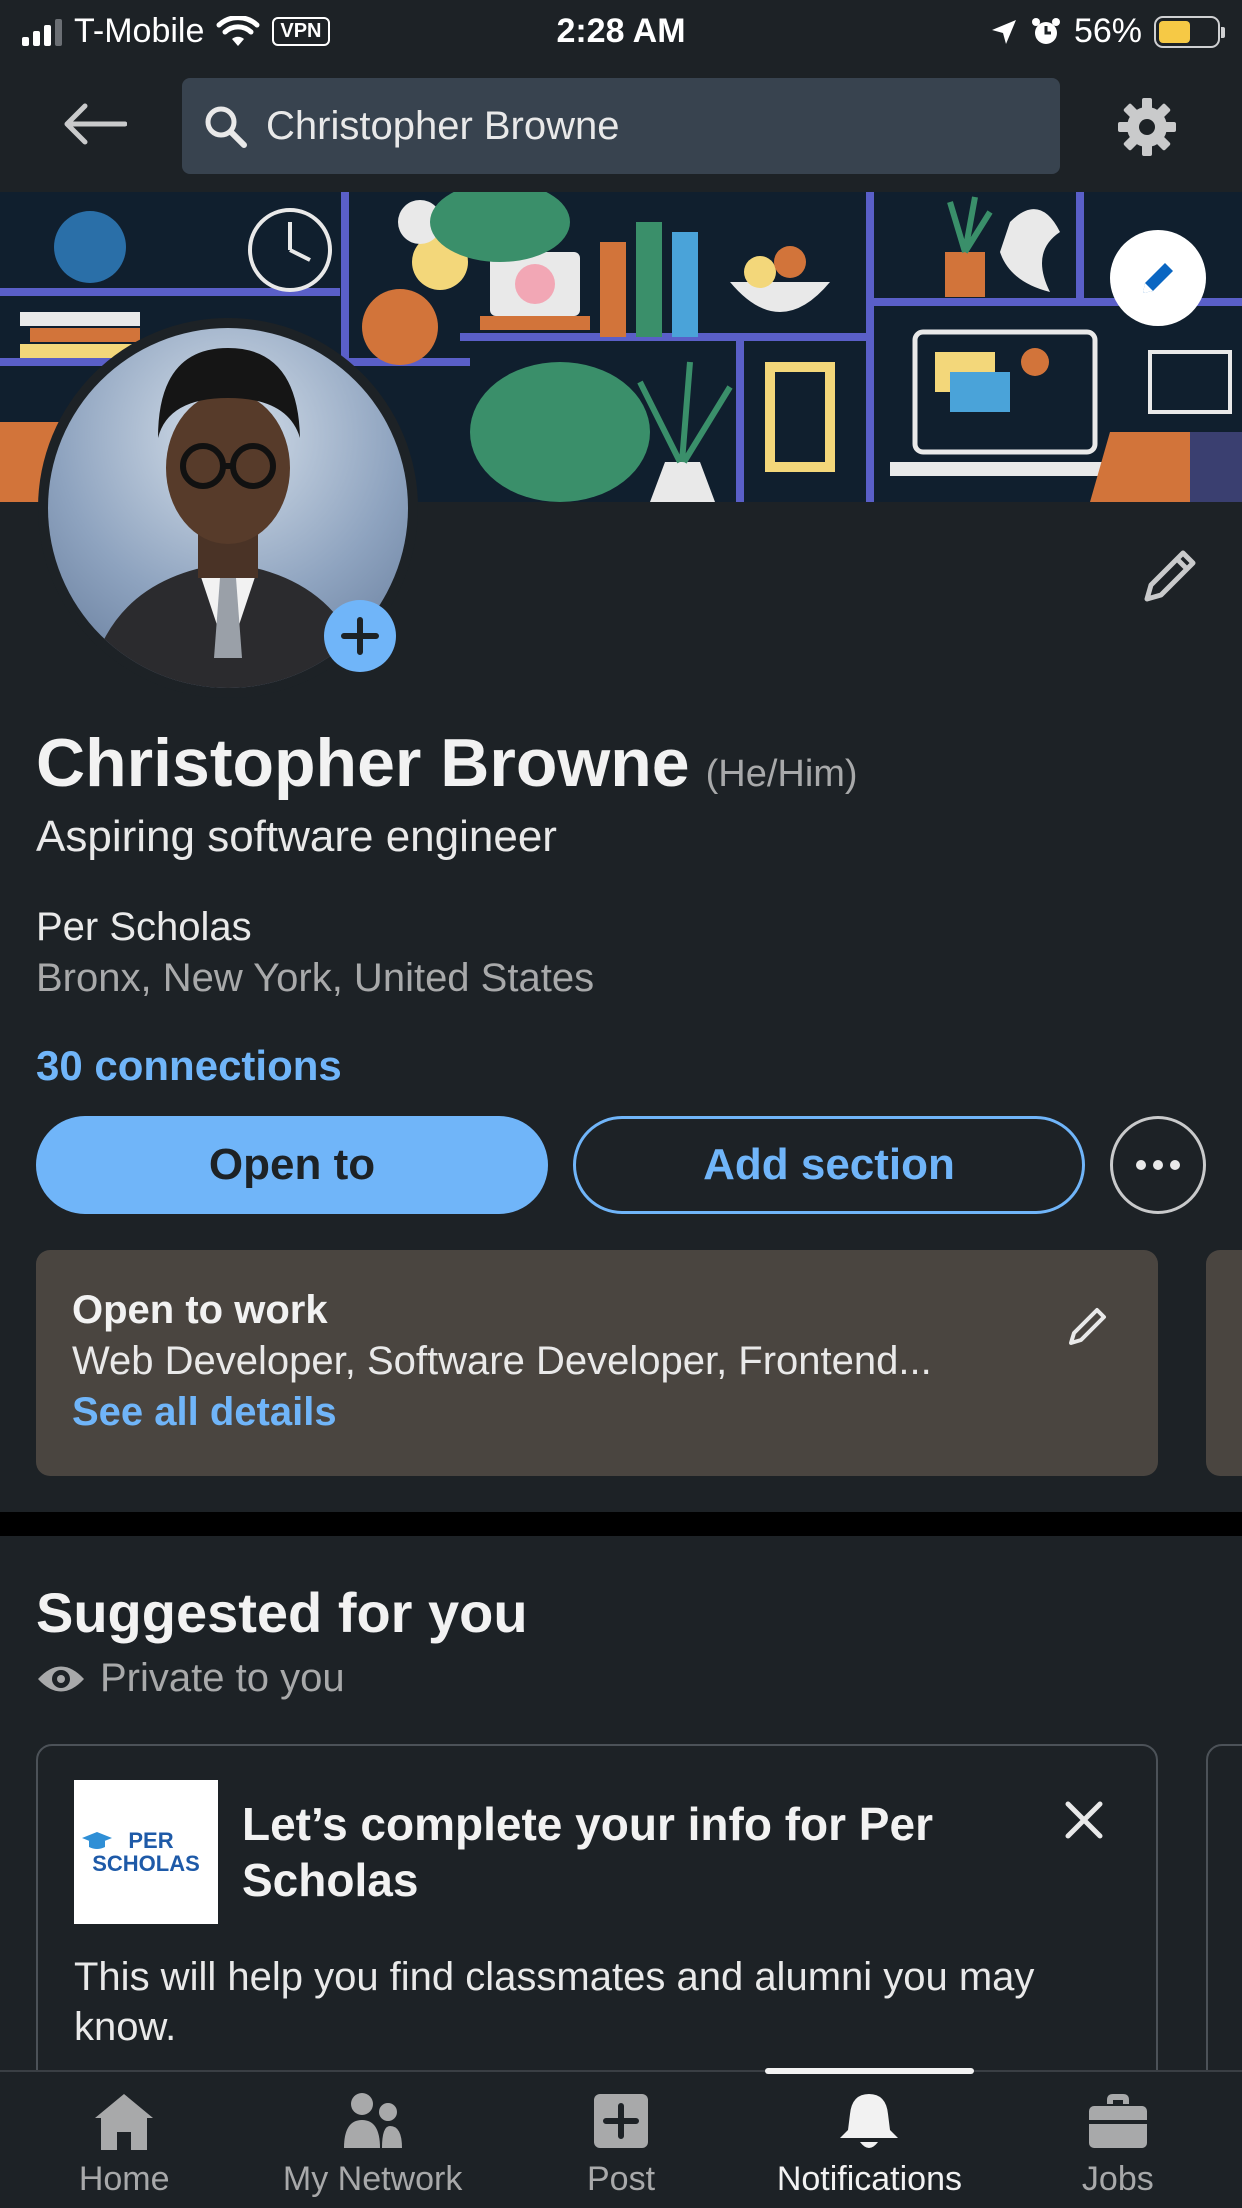  I want to click on edit-banner-button, so click(1158, 278).